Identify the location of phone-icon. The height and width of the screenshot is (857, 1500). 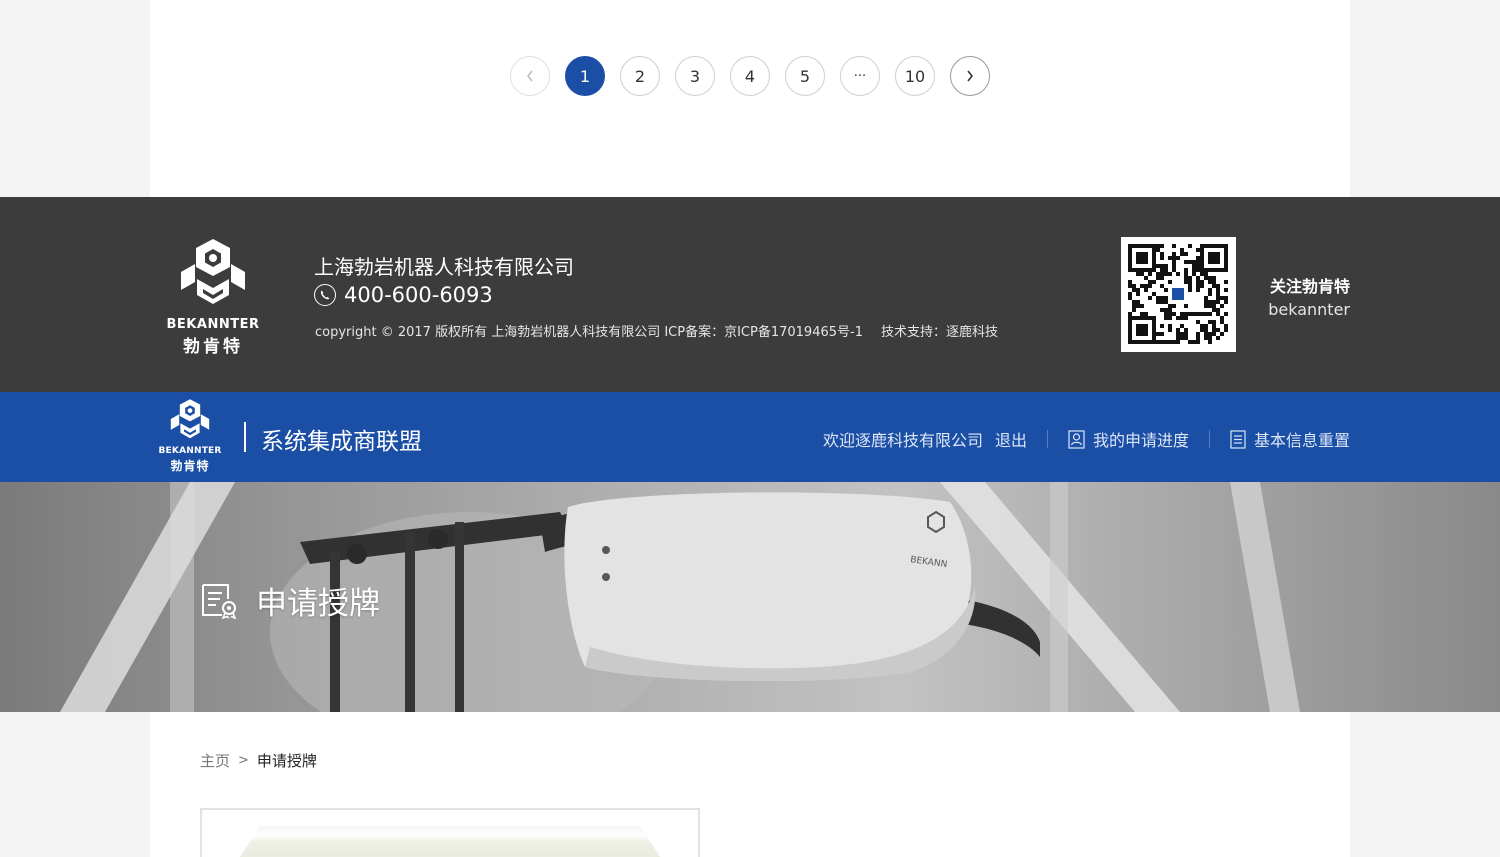
(325, 295).